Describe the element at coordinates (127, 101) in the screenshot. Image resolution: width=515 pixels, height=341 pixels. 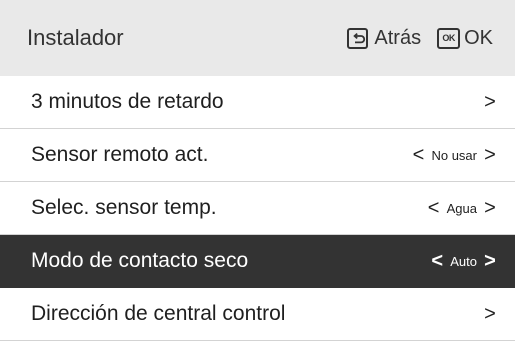
I see `menu-item-label: 3 minutos de retardo` at that location.